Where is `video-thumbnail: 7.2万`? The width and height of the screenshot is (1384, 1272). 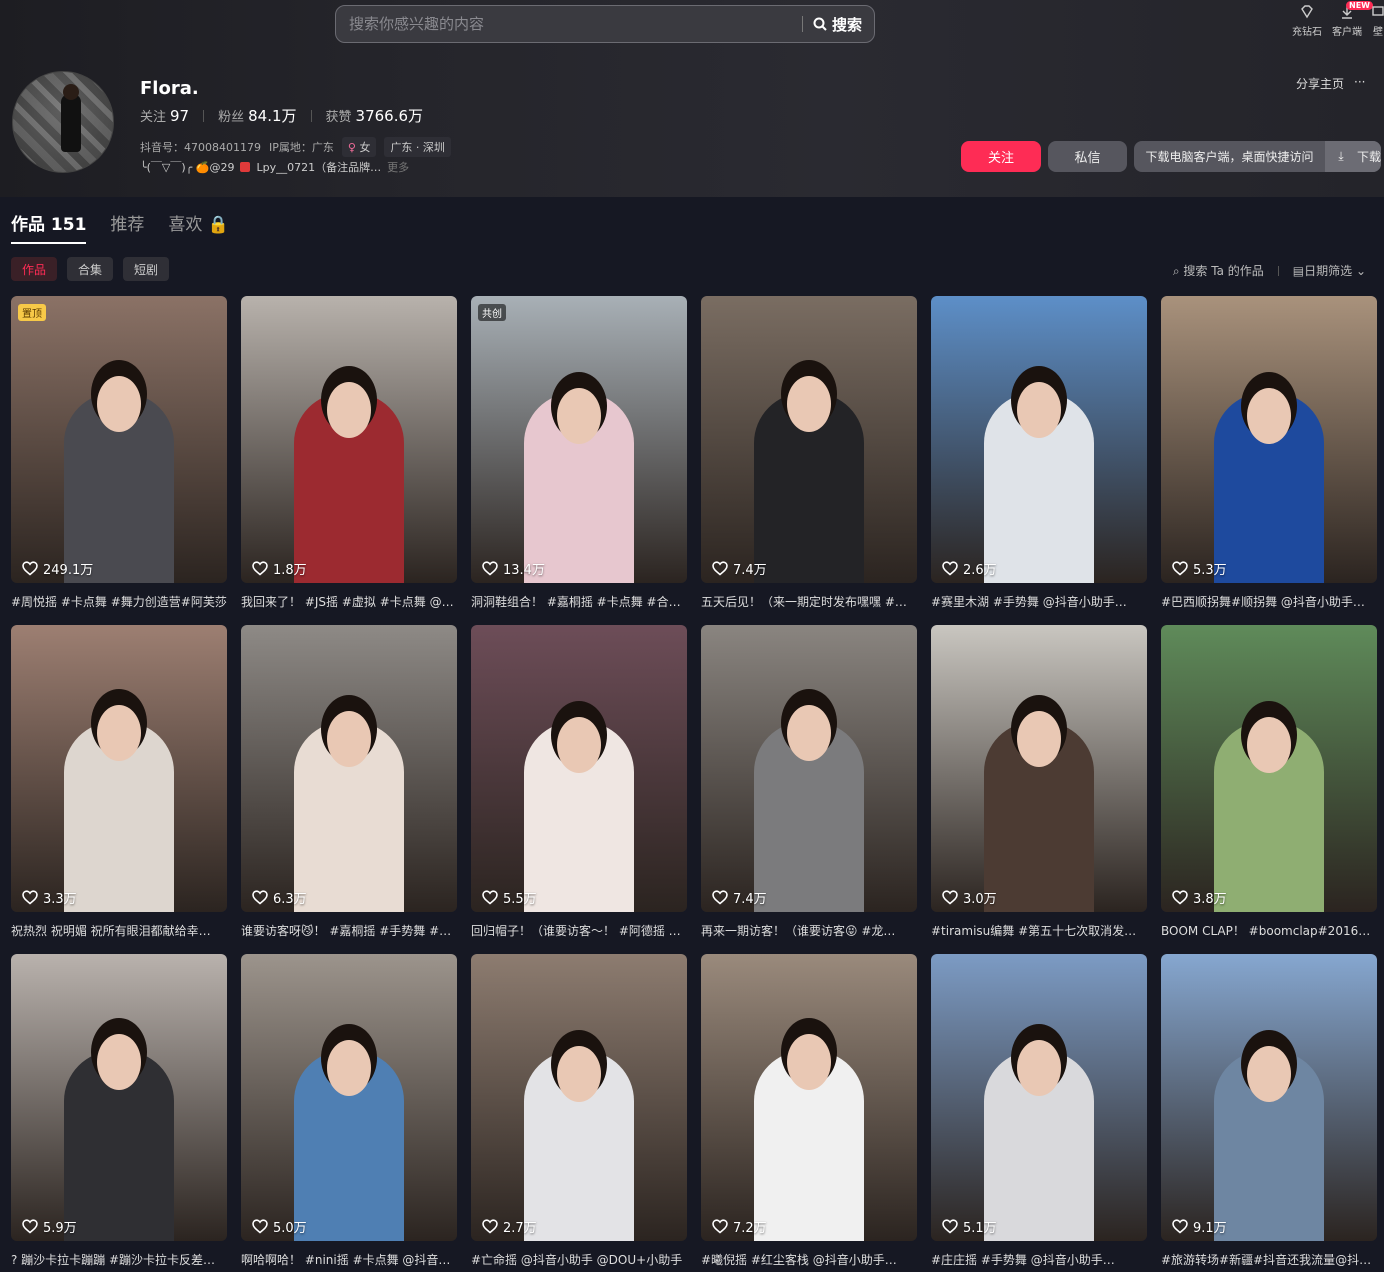 video-thumbnail: 7.2万 is located at coordinates (809, 1097).